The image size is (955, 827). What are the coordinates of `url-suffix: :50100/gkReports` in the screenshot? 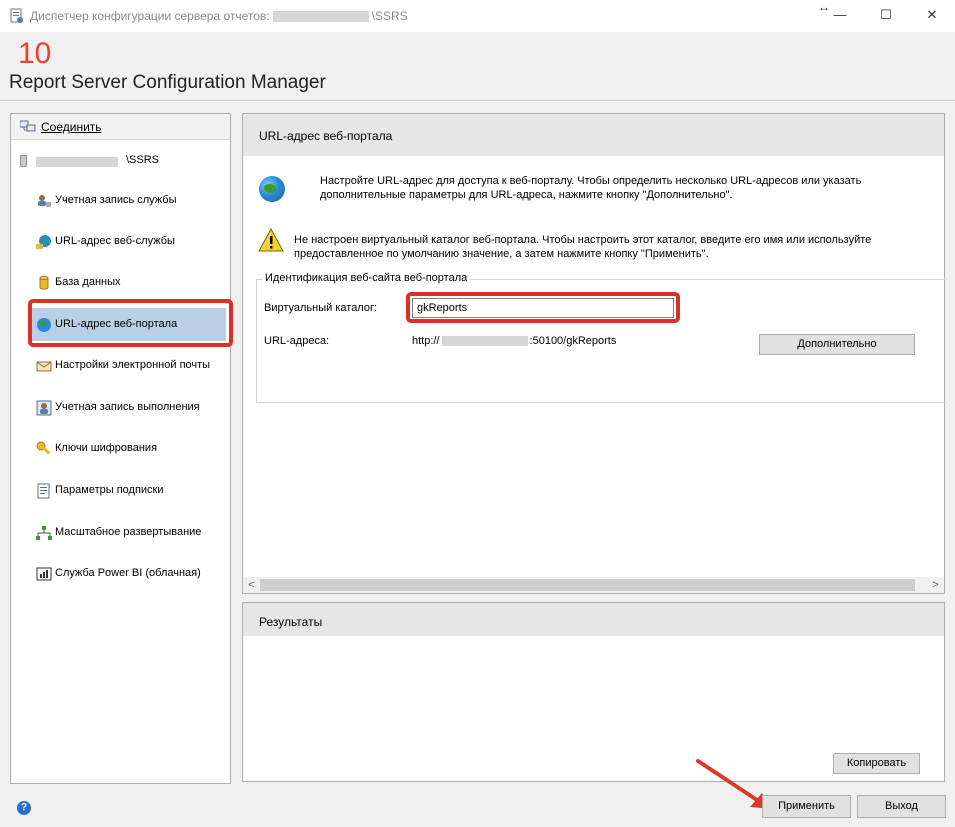 It's located at (573, 341).